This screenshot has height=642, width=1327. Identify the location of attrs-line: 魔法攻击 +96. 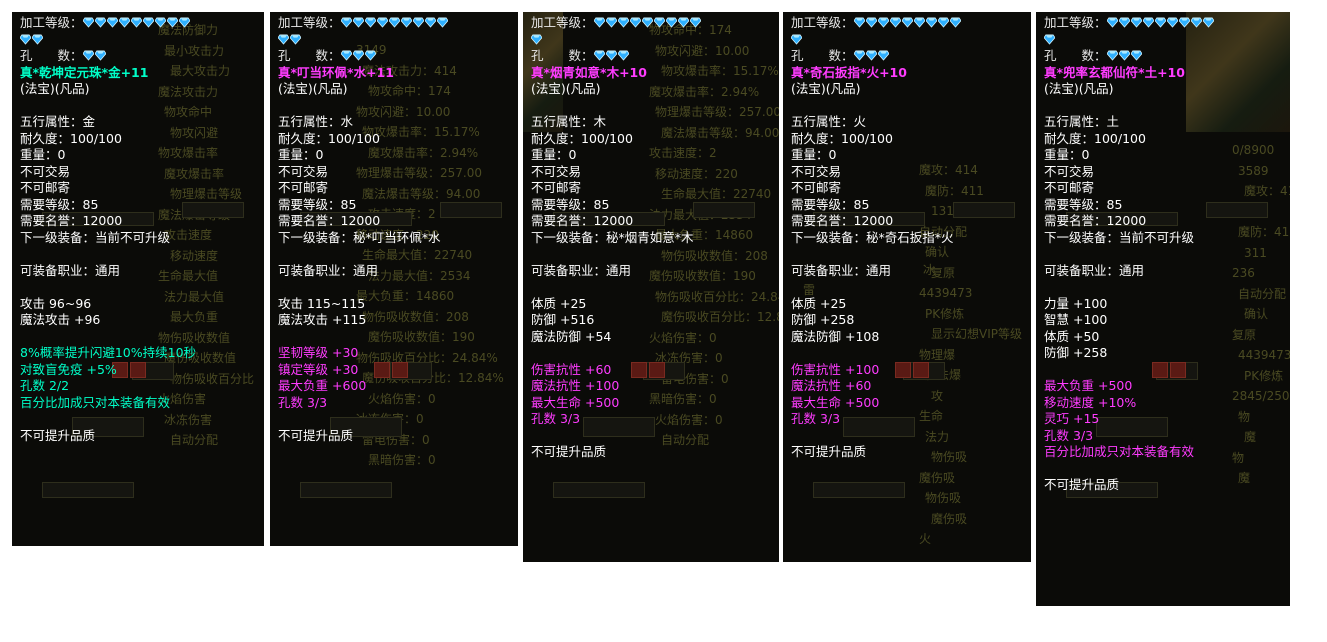
(60, 319).